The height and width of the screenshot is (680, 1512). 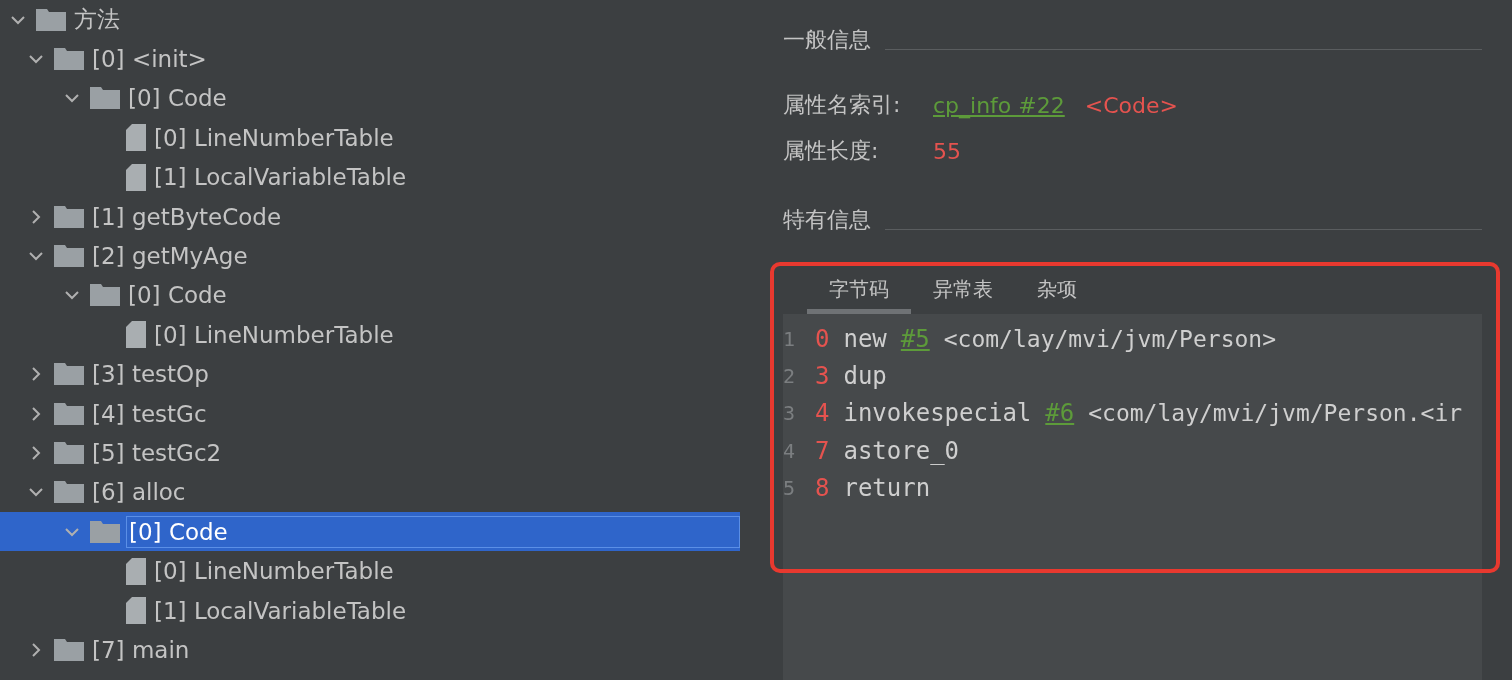 What do you see at coordinates (822, 375) in the screenshot?
I see `bytecode-offset: 3` at bounding box center [822, 375].